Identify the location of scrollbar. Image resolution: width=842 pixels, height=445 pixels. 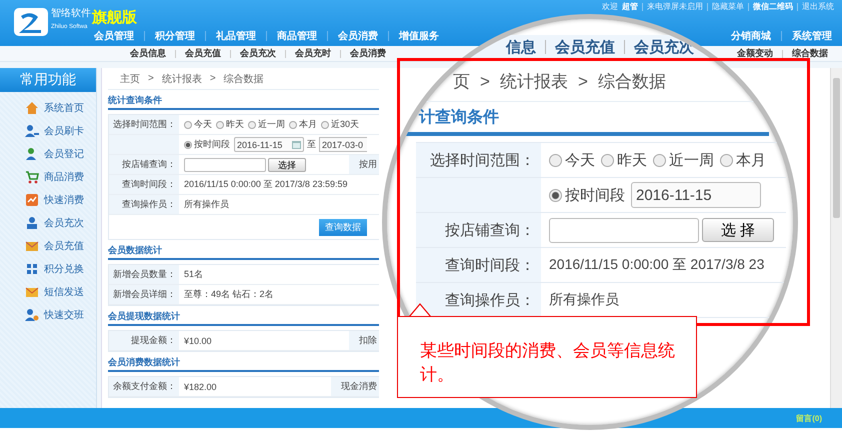
(836, 238).